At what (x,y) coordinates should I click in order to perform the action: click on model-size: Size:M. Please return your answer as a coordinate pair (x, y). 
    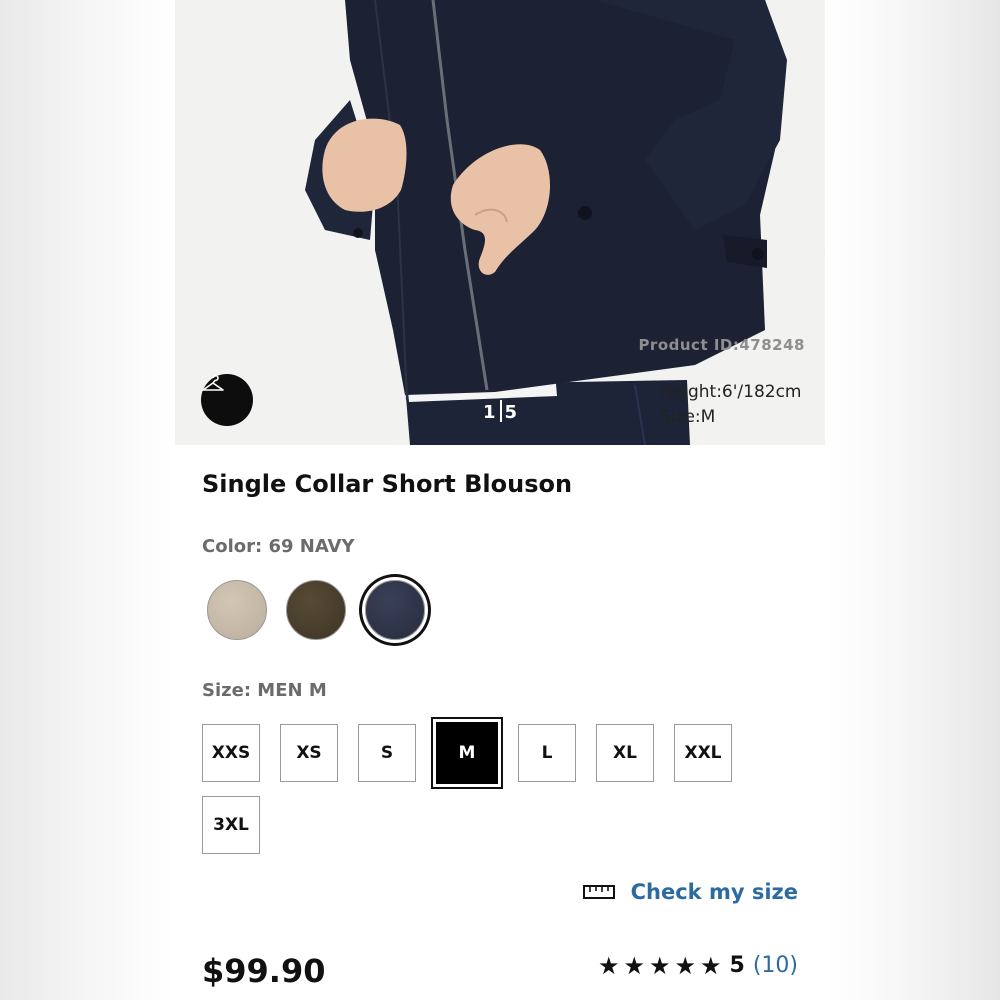
    Looking at the image, I should click on (688, 417).